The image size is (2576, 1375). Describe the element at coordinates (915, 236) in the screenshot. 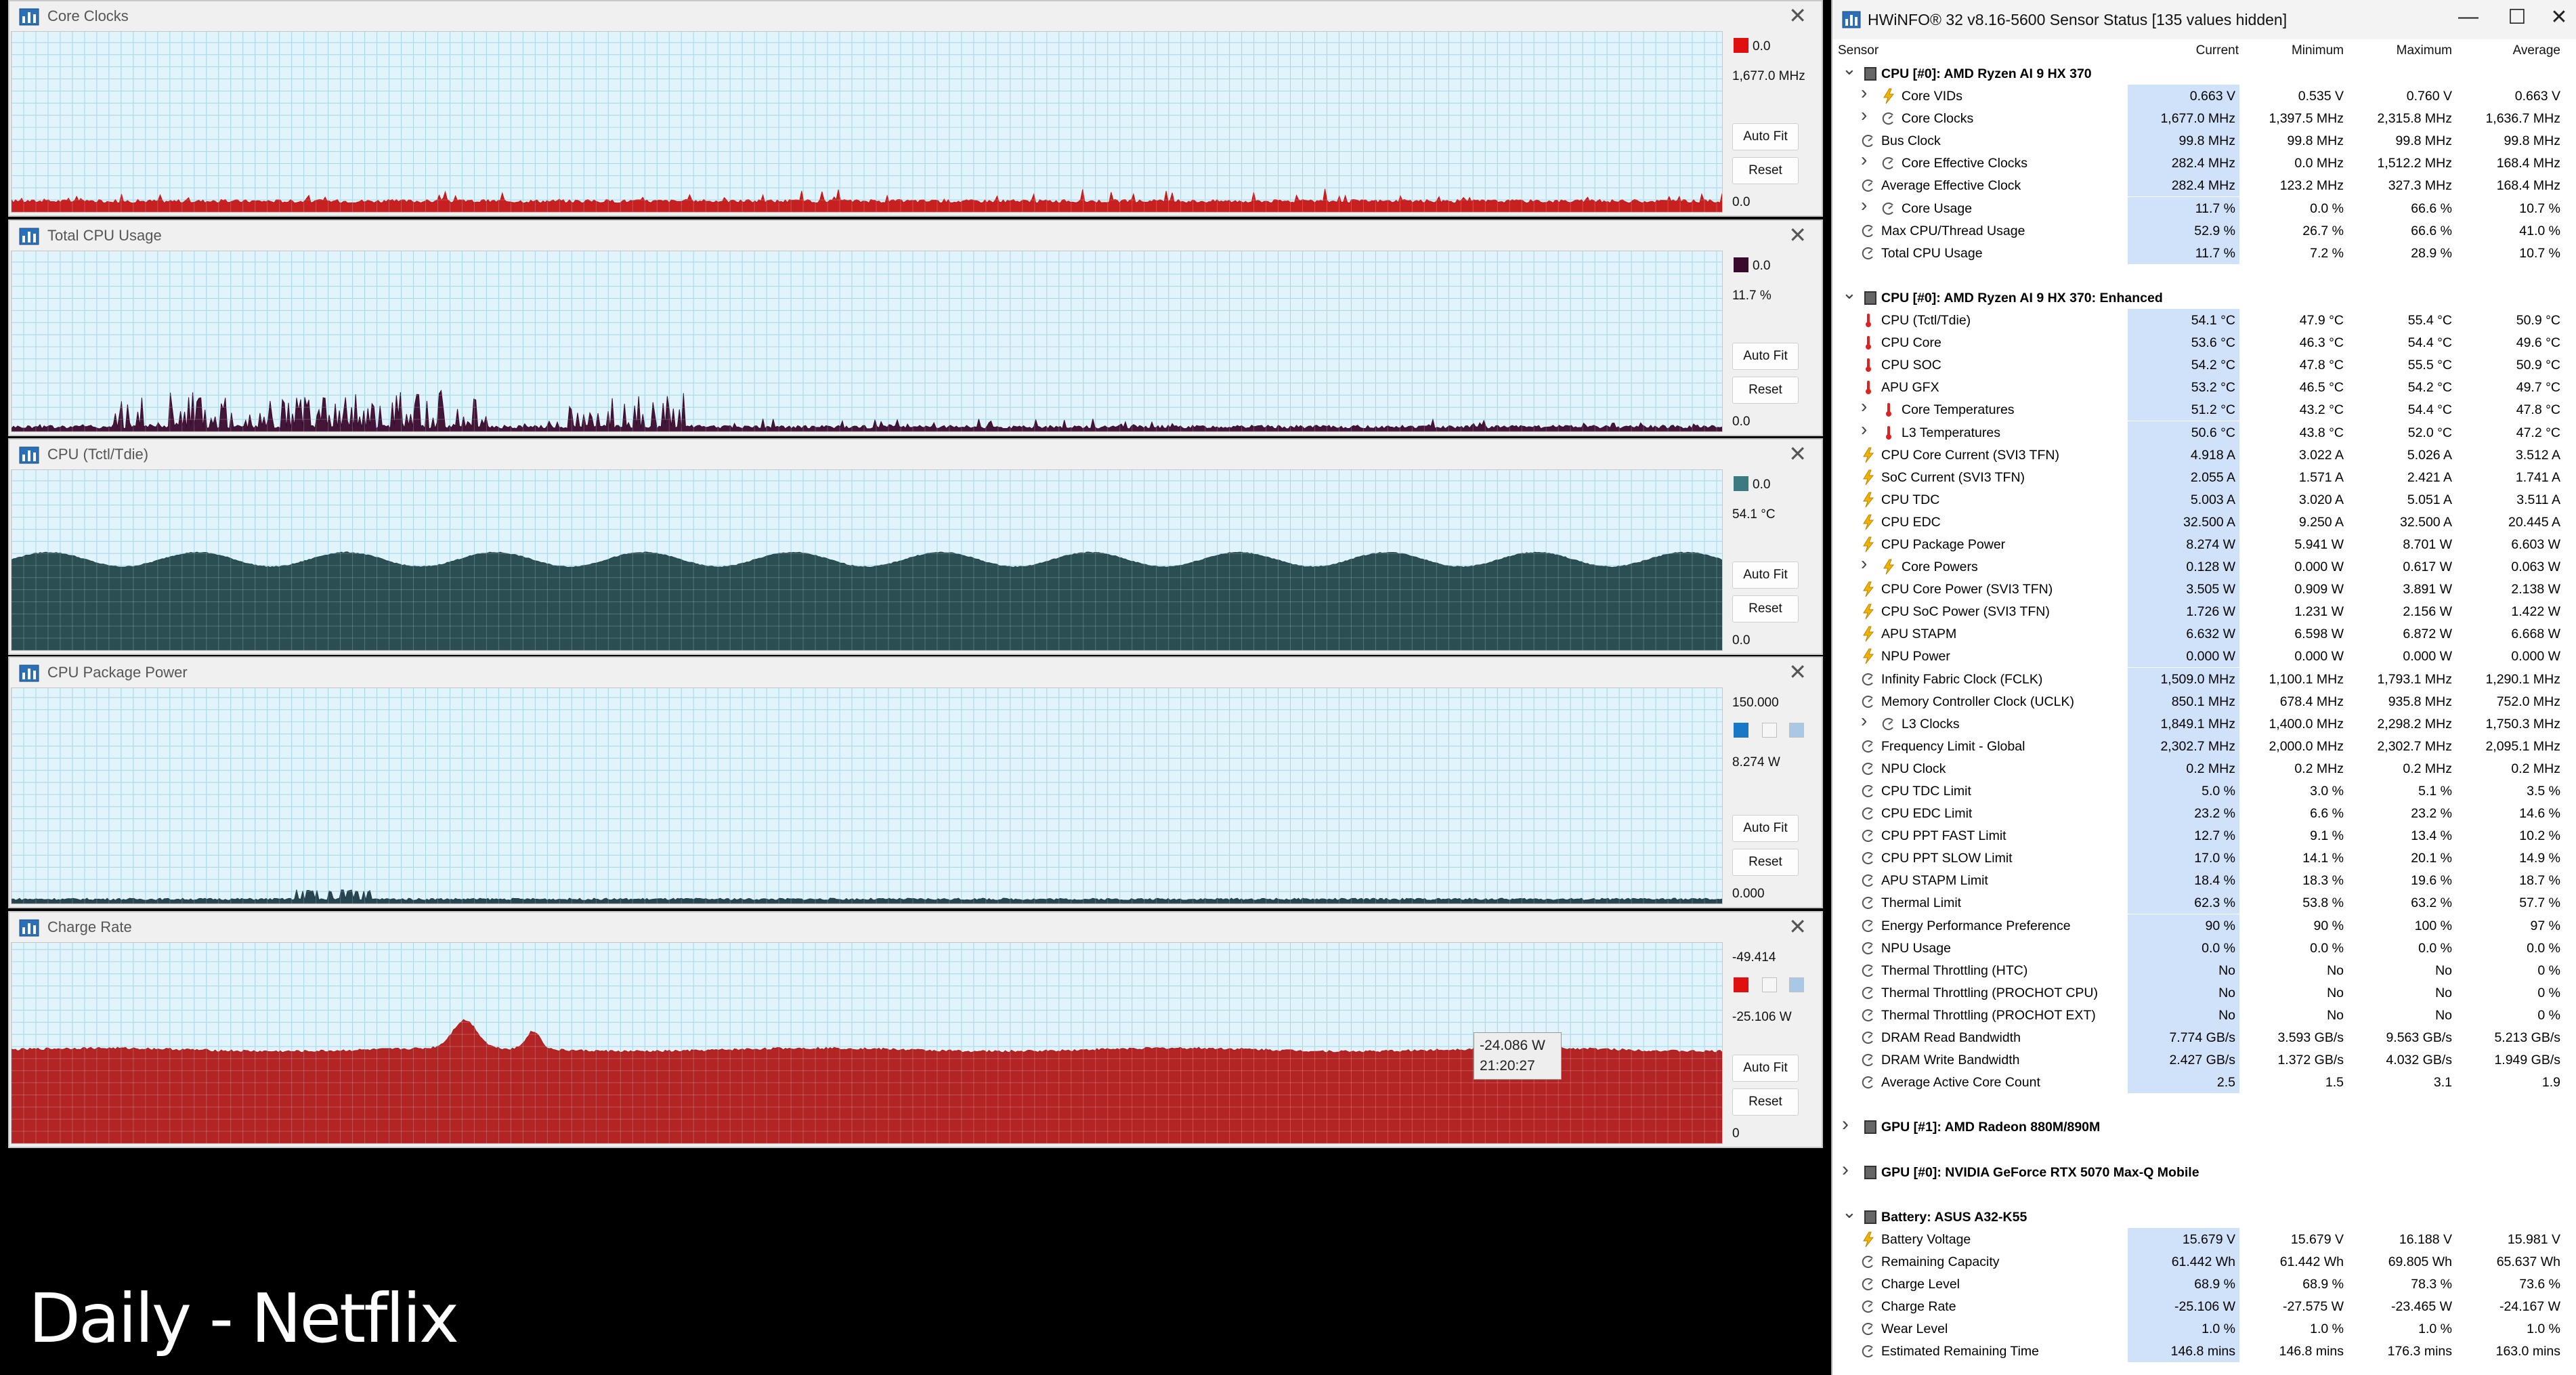

I see `graph-titlebar: Total CPU Usage ✕` at that location.